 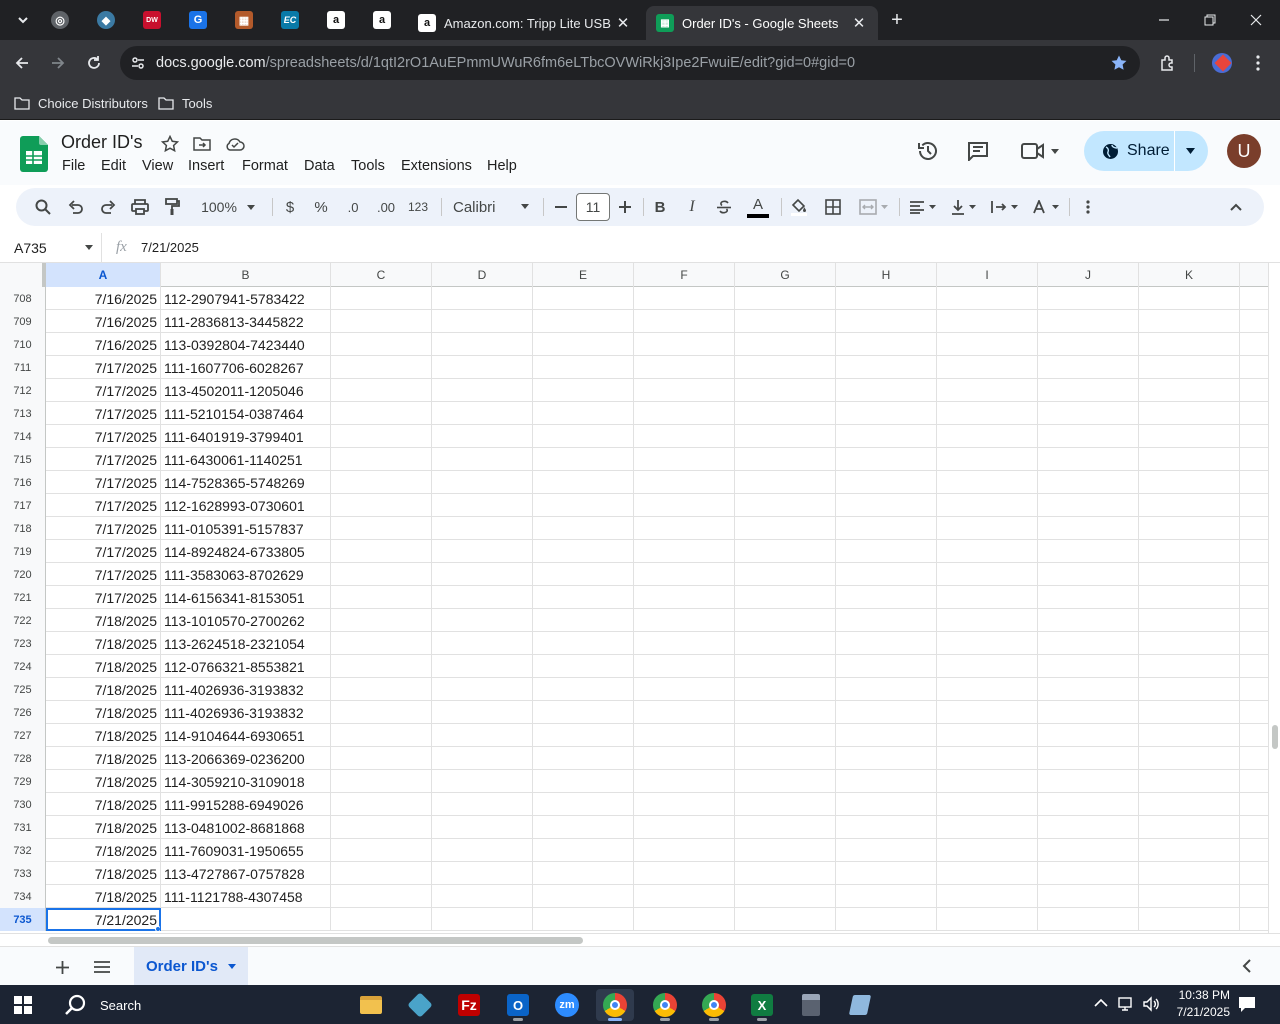 What do you see at coordinates (246, 896) in the screenshot?
I see `cell-b: 111-1121788-4307458` at bounding box center [246, 896].